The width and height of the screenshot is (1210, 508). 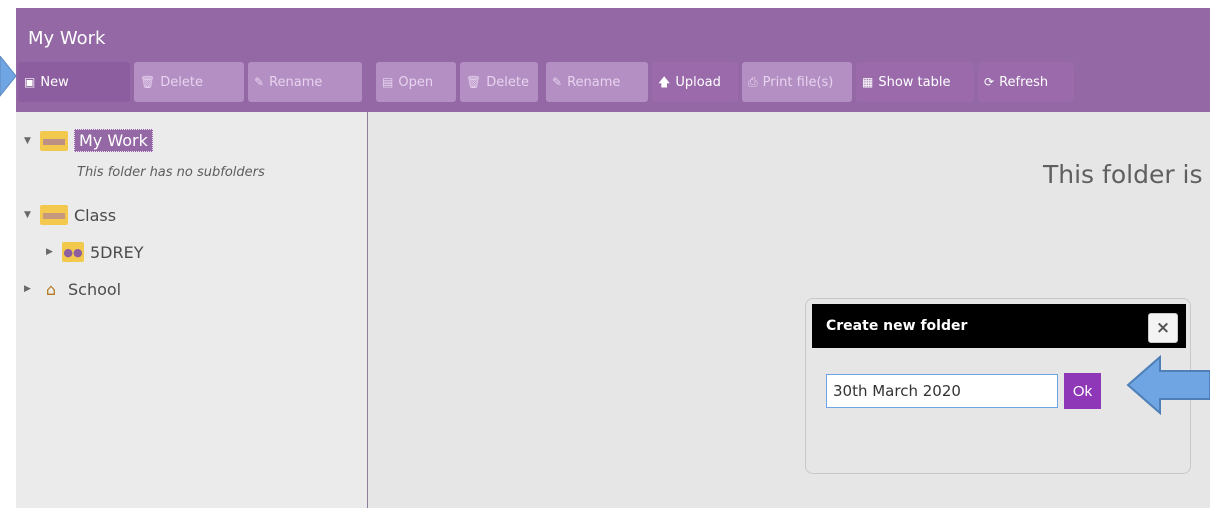 What do you see at coordinates (753, 82) in the screenshot?
I see `printer-icon: ⎙` at bounding box center [753, 82].